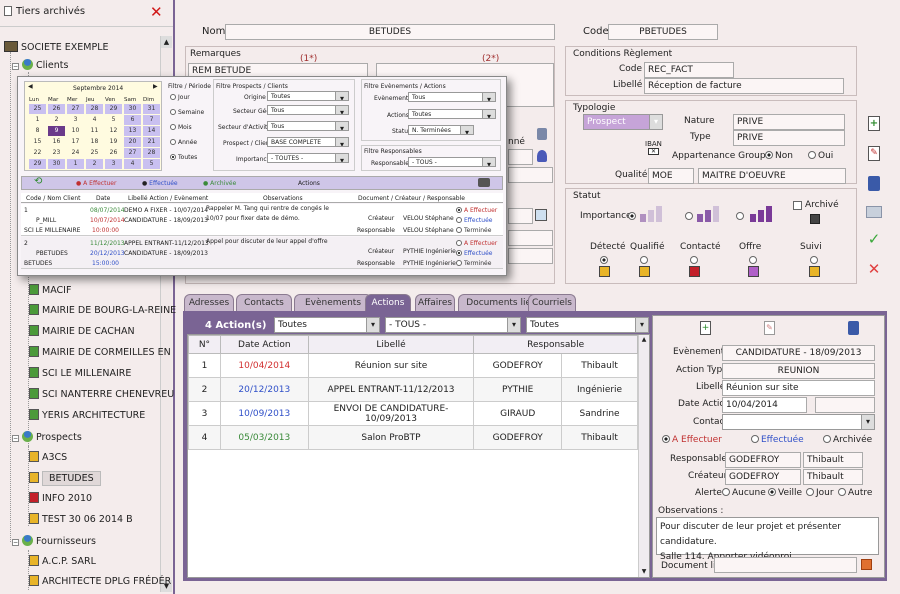 The width and height of the screenshot is (900, 594). What do you see at coordinates (705, 328) in the screenshot?
I see `add-action-icon: +` at bounding box center [705, 328].